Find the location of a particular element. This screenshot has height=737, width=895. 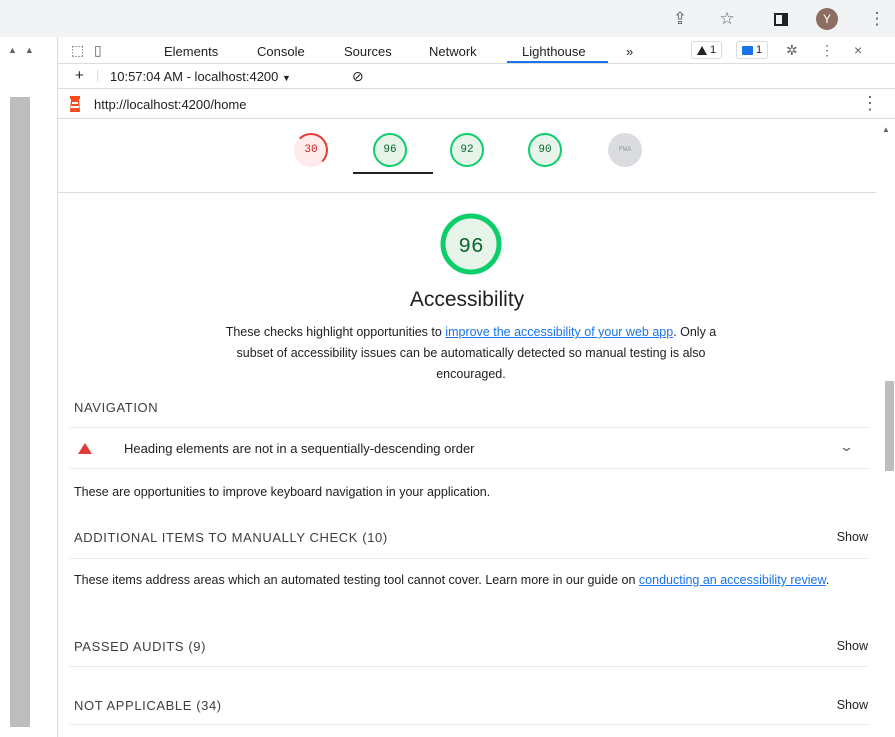

fail-icon is located at coordinates (85, 448).